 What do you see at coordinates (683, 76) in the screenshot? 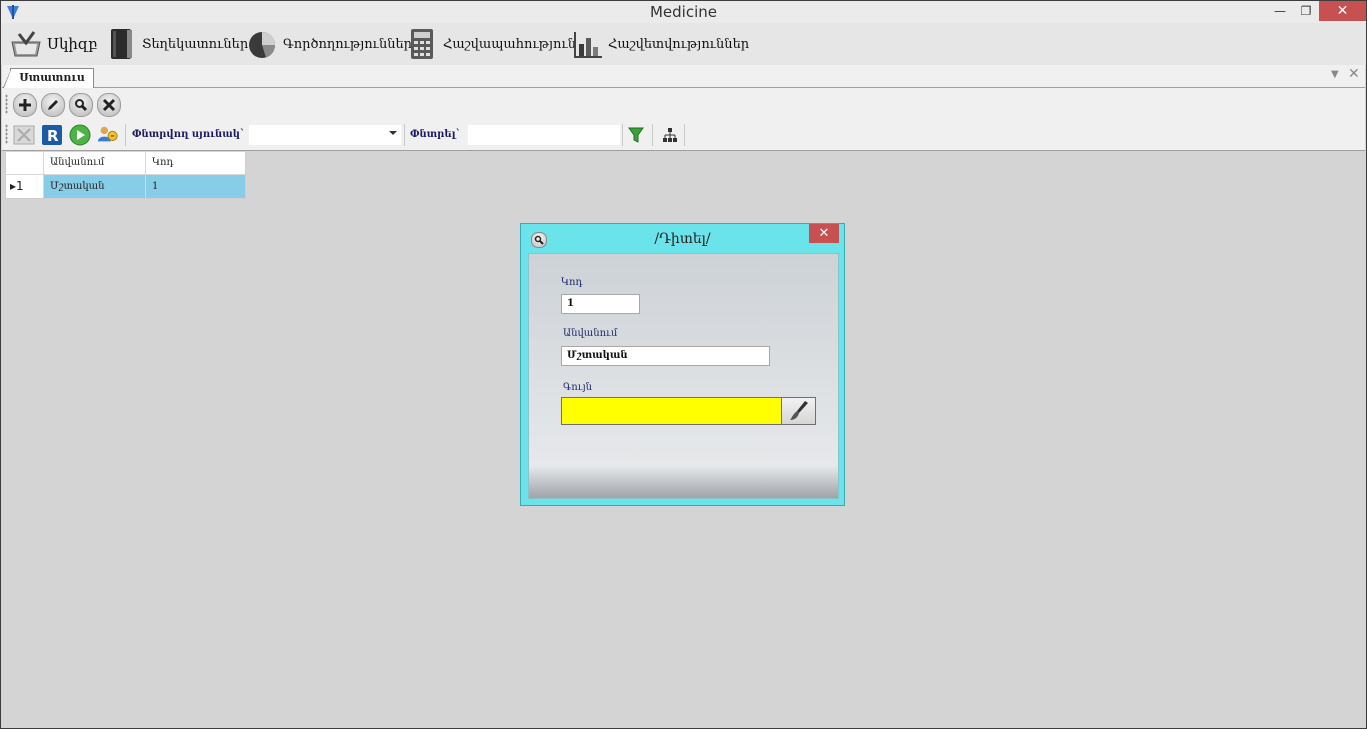
I see `document-tabs: Ստատուս ▼ ✕` at bounding box center [683, 76].